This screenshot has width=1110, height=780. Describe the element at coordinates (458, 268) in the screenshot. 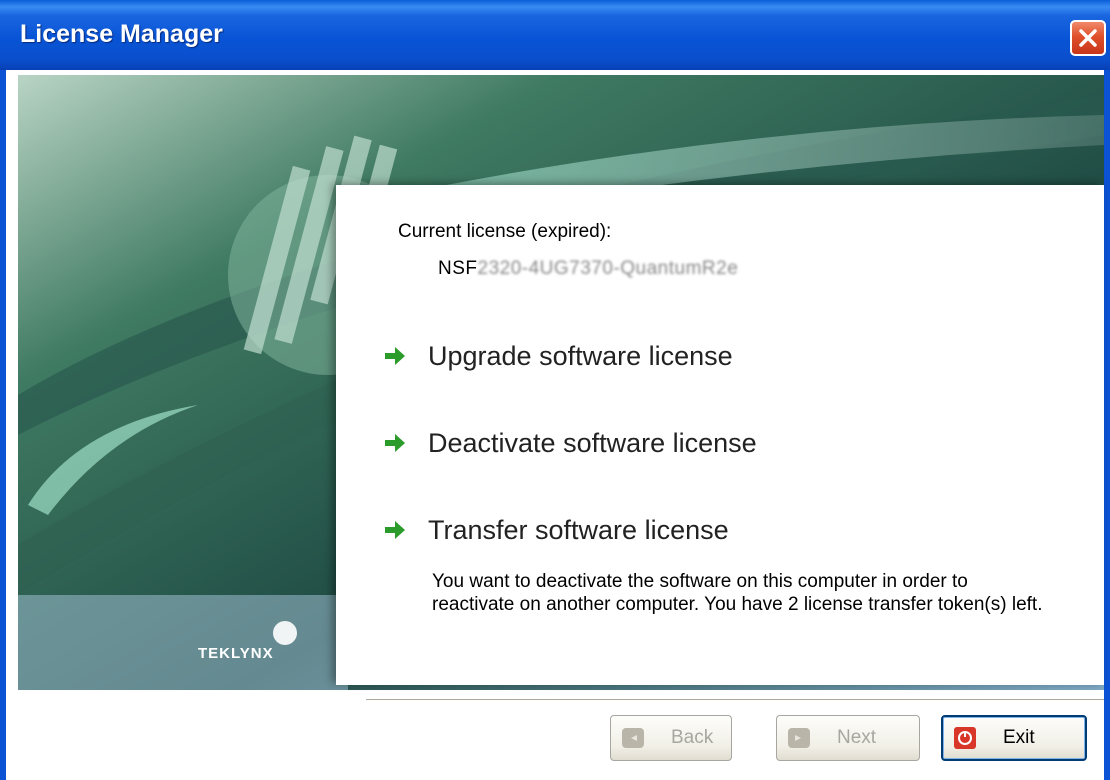

I see `license-key-prefix: NSF` at that location.